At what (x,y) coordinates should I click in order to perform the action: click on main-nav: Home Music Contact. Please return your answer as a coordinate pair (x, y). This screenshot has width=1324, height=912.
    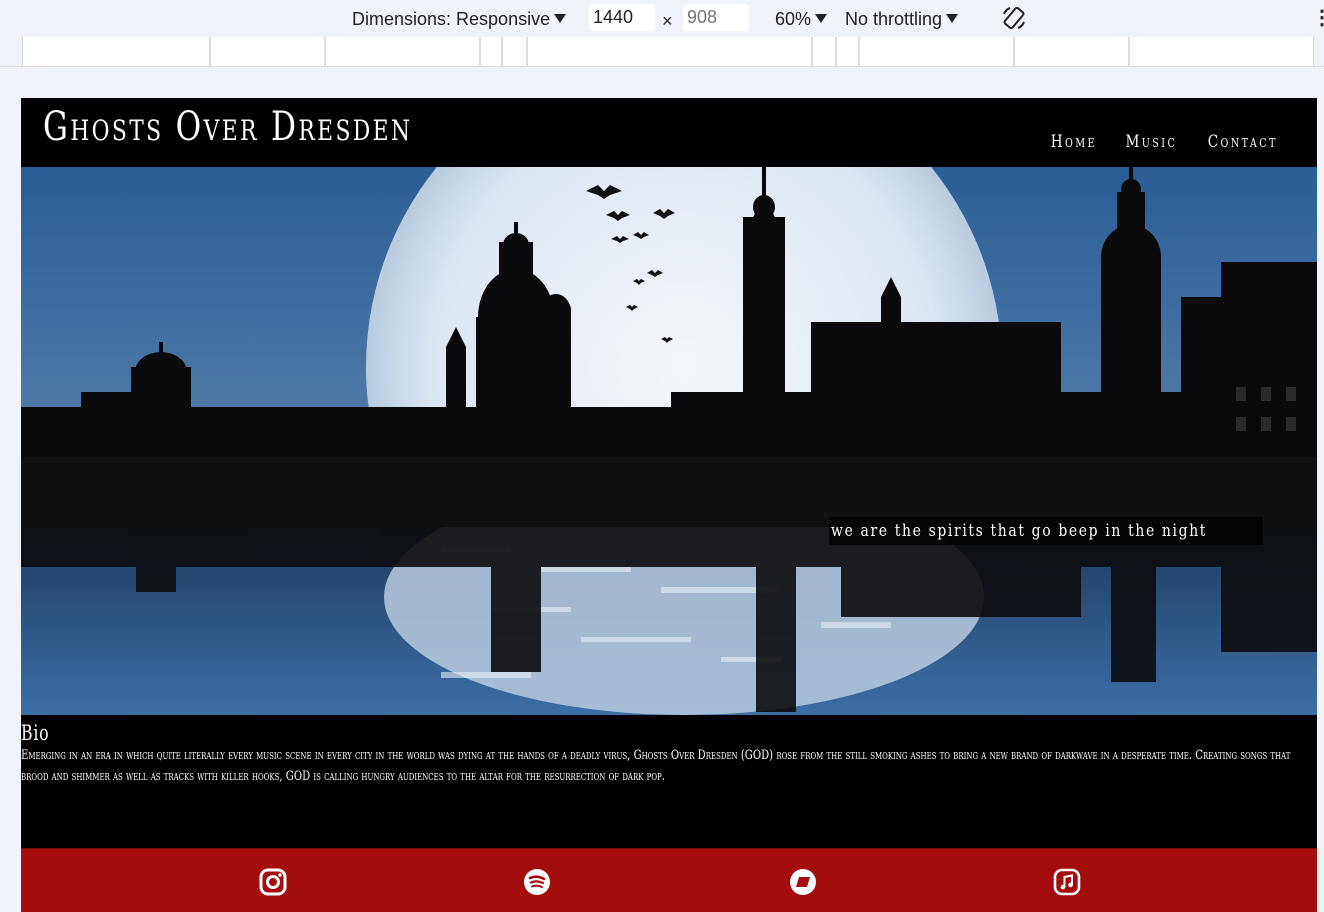
    Looking at the image, I should click on (1166, 142).